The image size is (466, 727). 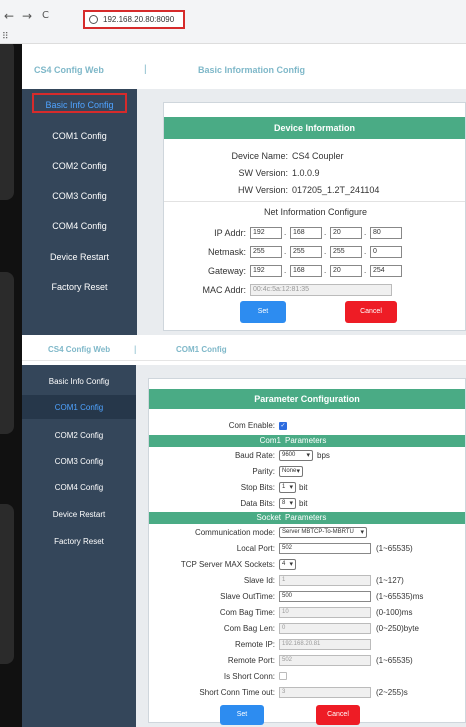 What do you see at coordinates (45, 15) in the screenshot?
I see `reload-icon: C` at bounding box center [45, 15].